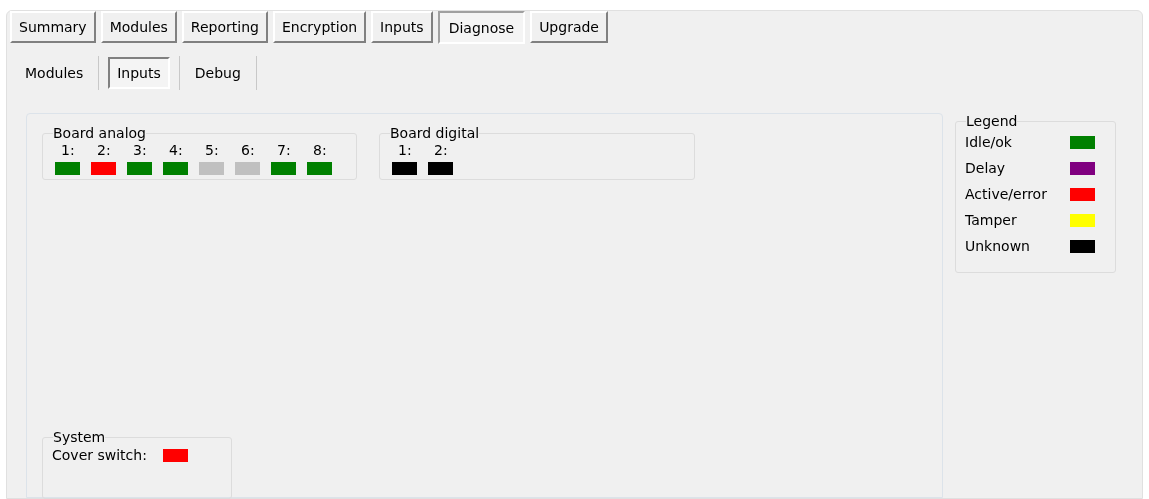  What do you see at coordinates (481, 27) in the screenshot?
I see `tab: Diagnose` at bounding box center [481, 27].